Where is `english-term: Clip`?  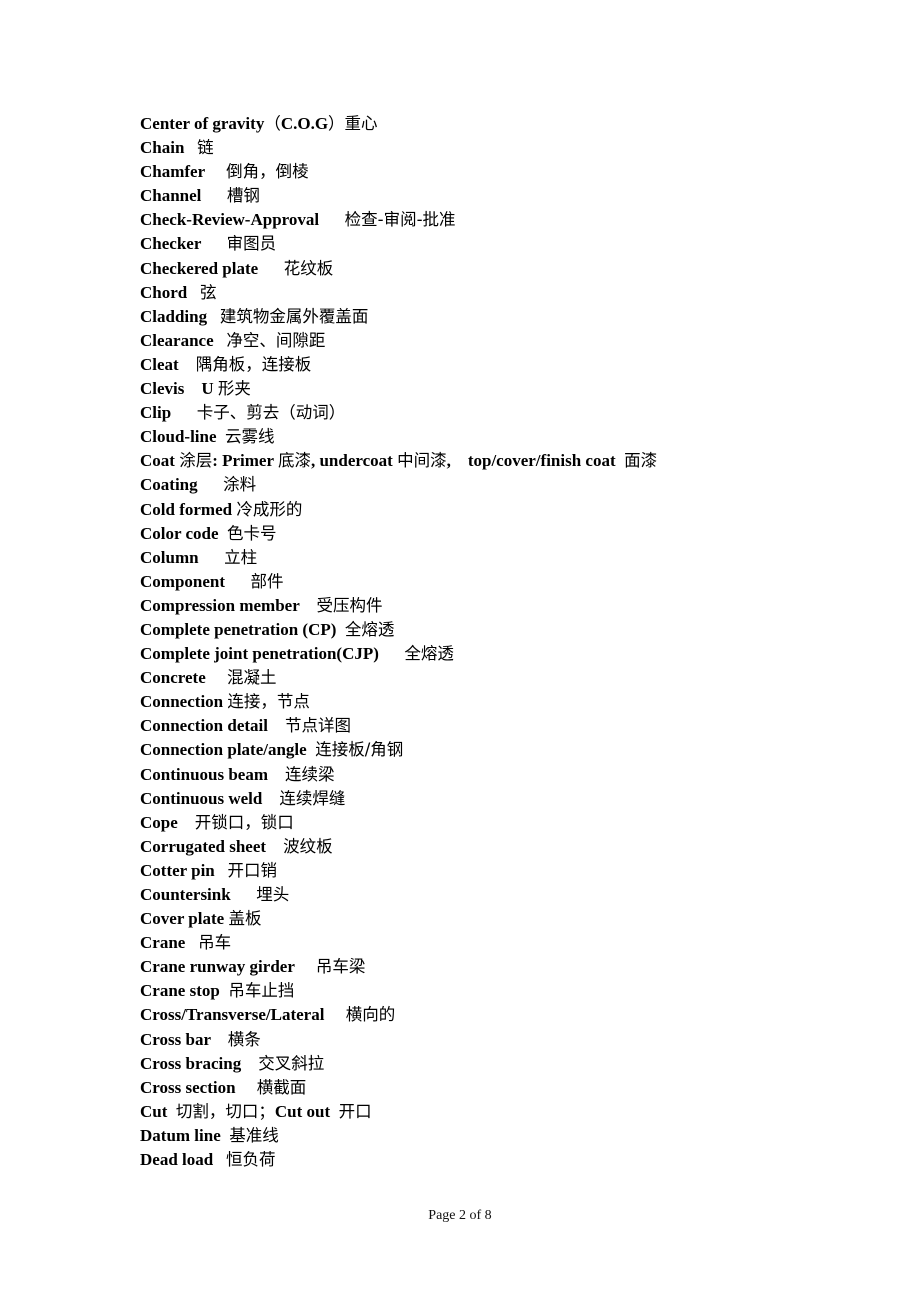
english-term: Clip is located at coordinates (168, 413).